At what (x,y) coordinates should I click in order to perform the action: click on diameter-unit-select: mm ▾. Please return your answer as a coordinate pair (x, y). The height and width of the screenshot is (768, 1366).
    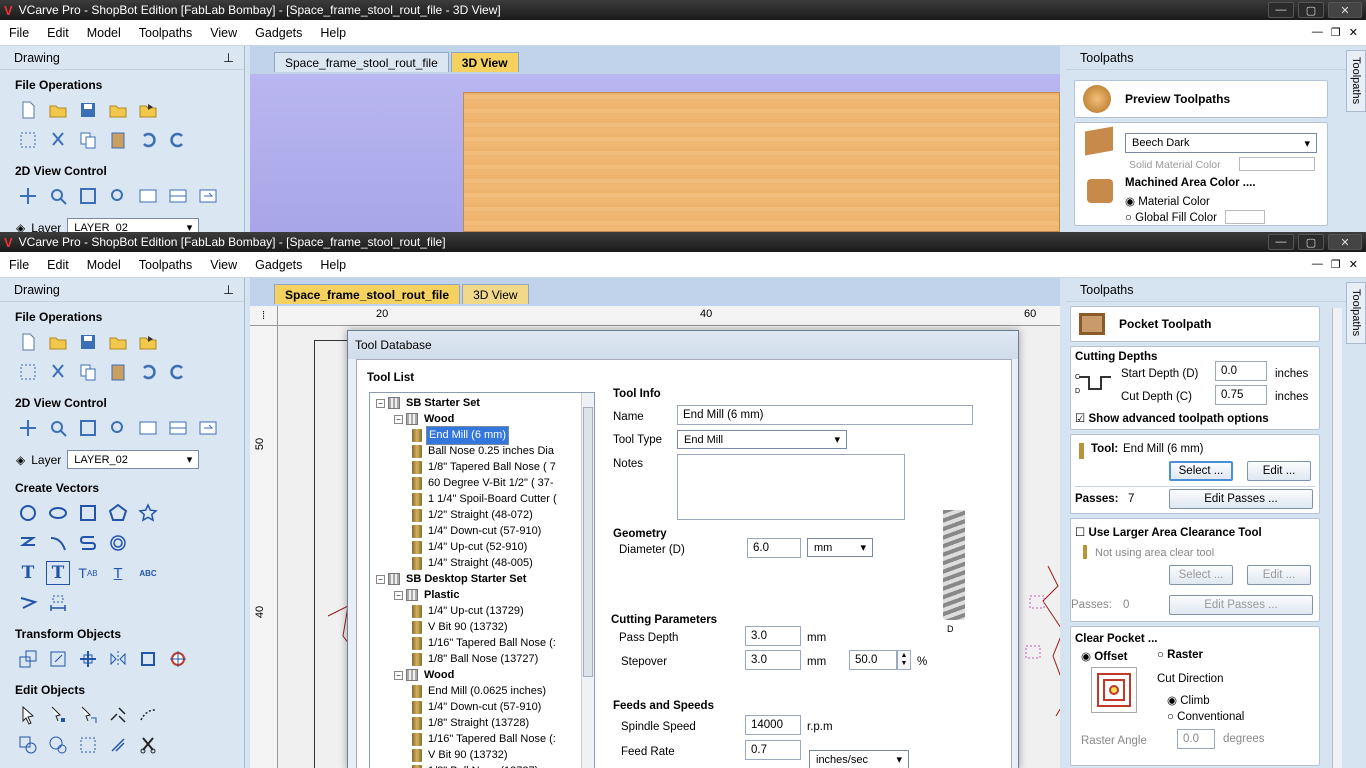
    Looking at the image, I should click on (840, 547).